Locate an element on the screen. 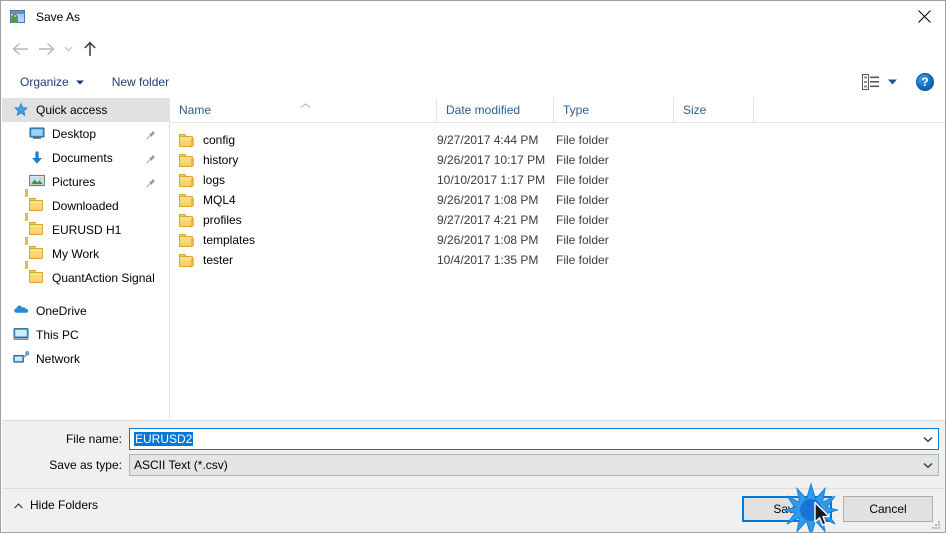 This screenshot has width=946, height=533. sidebar-item-label: My Work is located at coordinates (76, 254).